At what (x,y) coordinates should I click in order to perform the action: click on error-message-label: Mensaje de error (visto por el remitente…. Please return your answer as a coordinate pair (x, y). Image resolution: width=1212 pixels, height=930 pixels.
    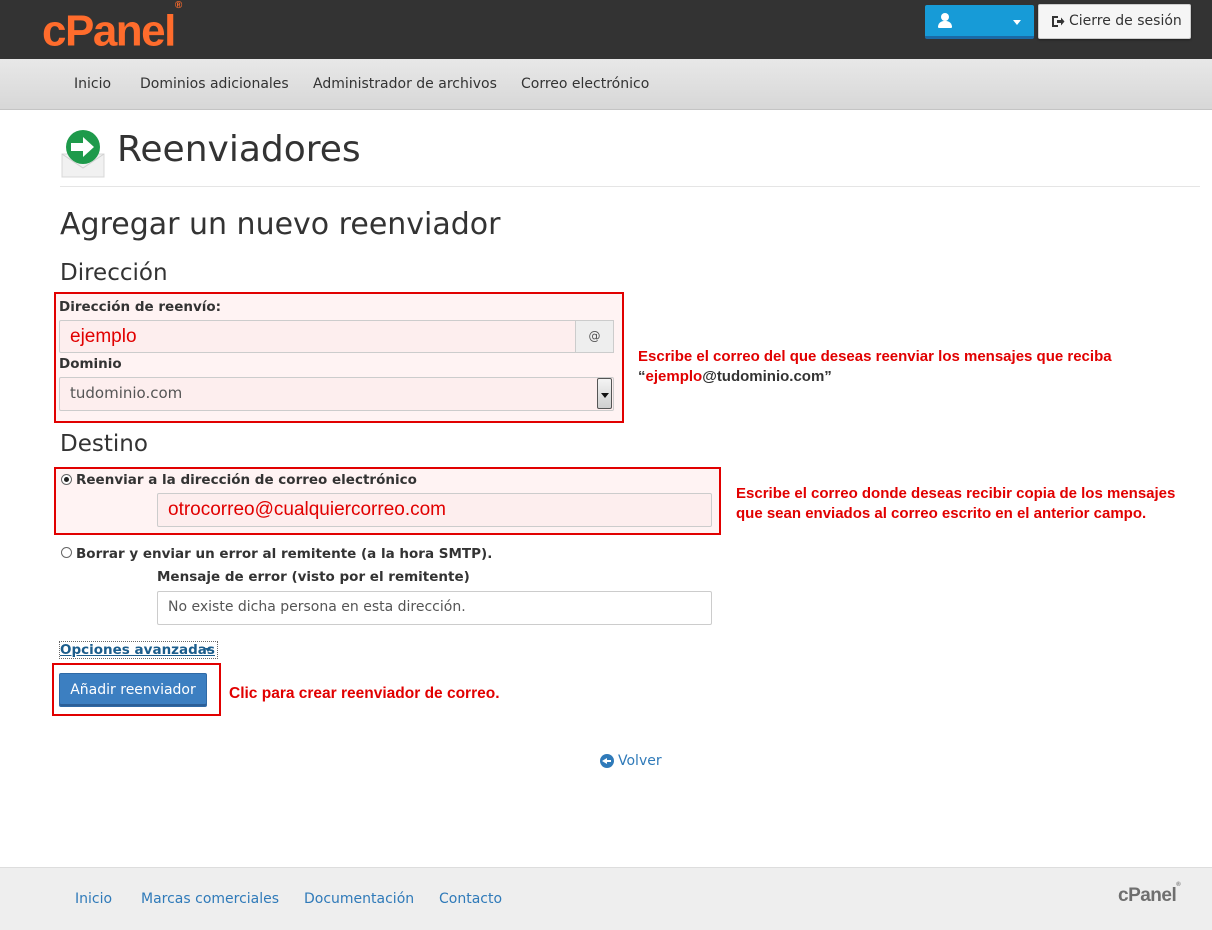
    Looking at the image, I should click on (313, 577).